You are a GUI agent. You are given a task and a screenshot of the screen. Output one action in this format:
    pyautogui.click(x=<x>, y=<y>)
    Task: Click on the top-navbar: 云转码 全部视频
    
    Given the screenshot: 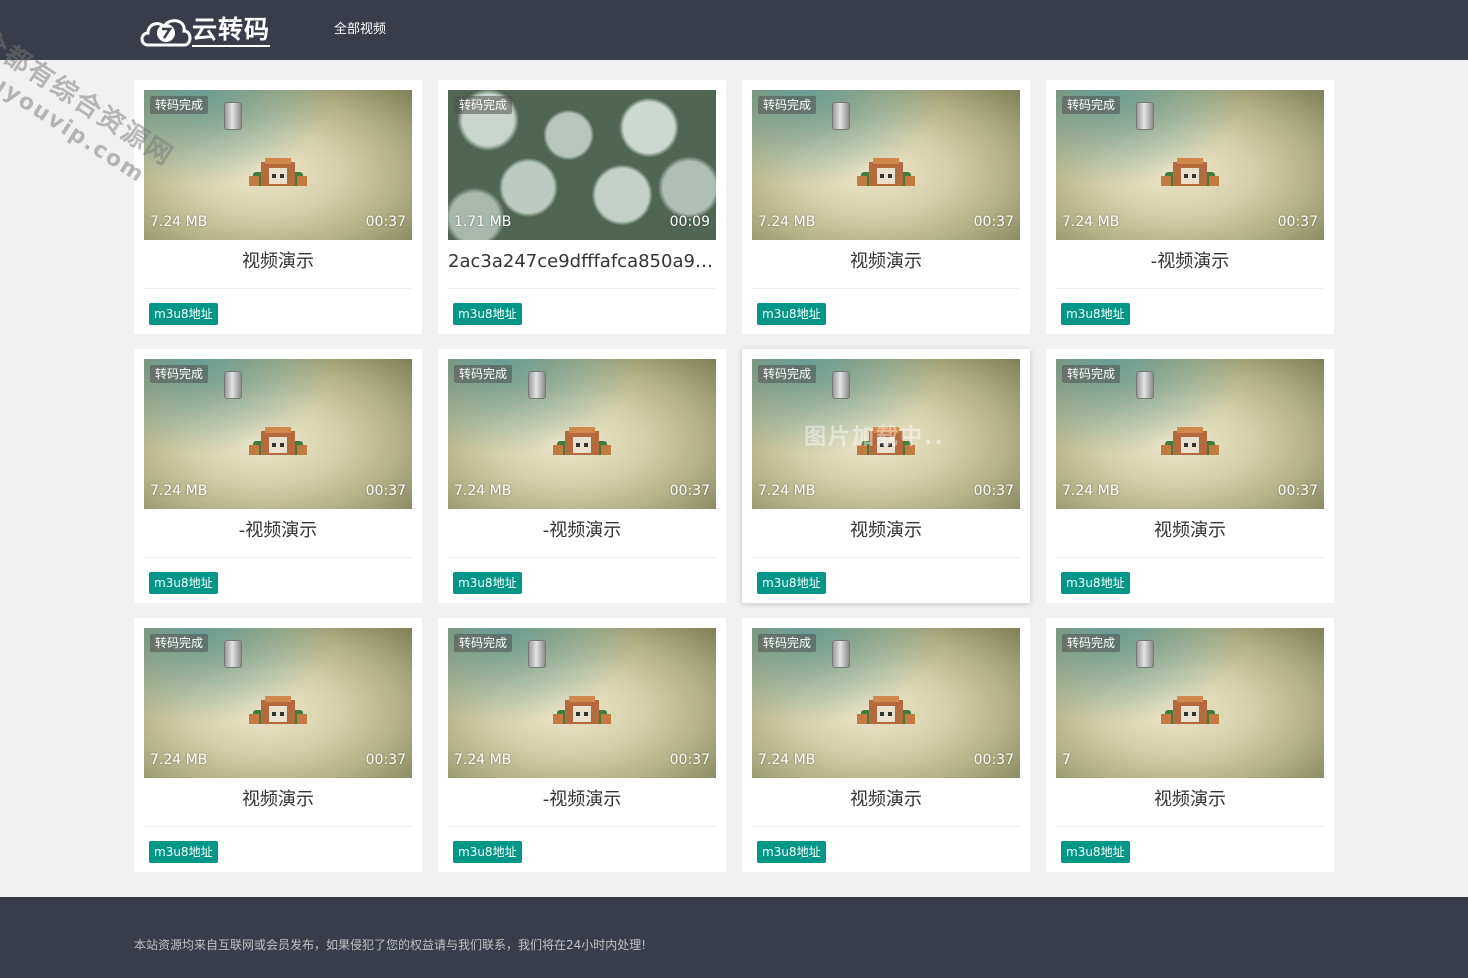 What is the action you would take?
    pyautogui.click(x=734, y=30)
    